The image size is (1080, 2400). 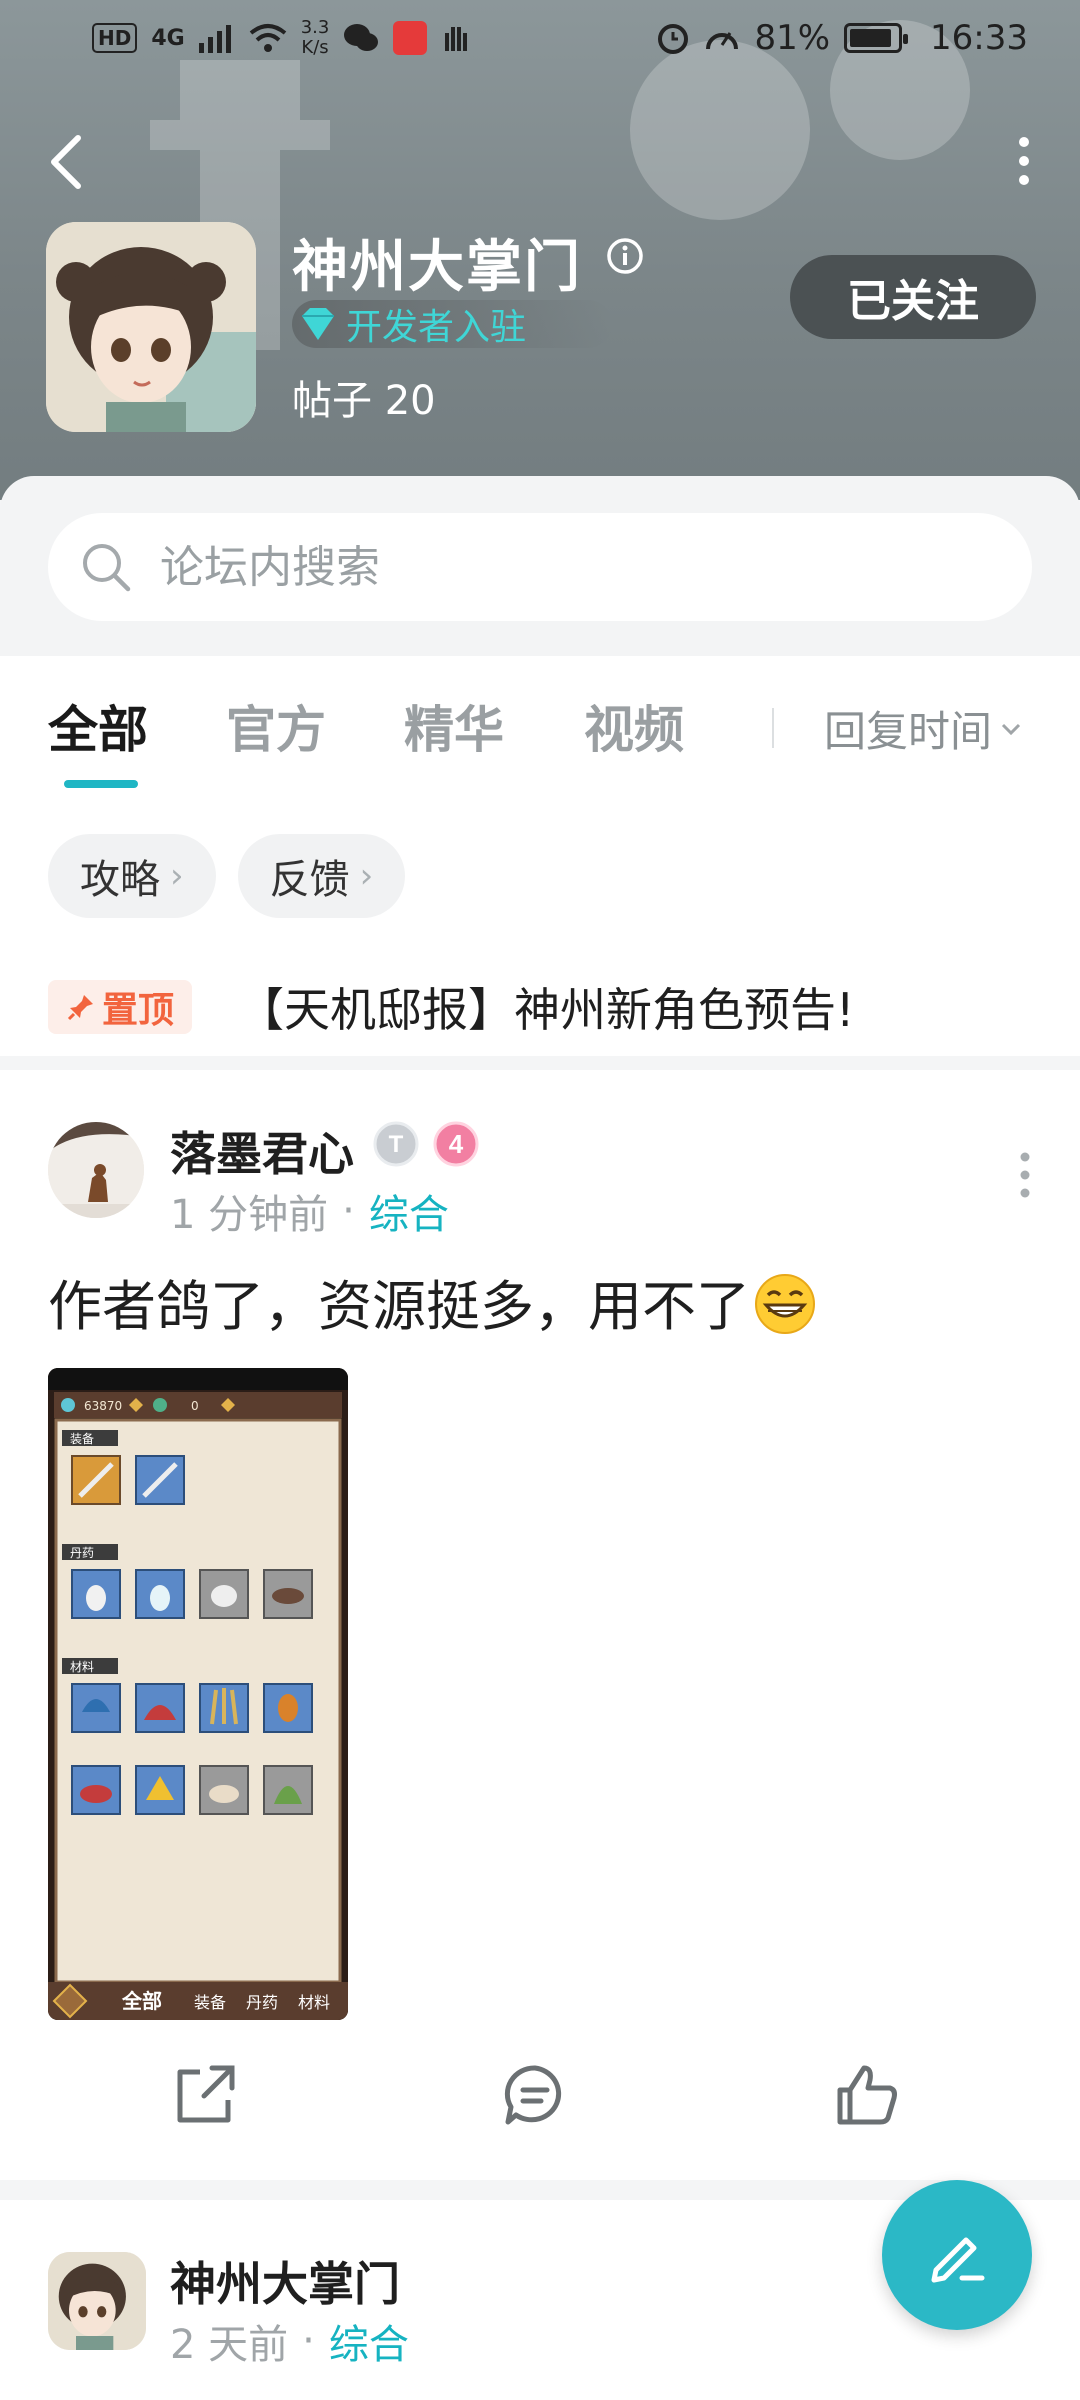 I want to click on svg-text: 4, so click(x=456, y=1144).